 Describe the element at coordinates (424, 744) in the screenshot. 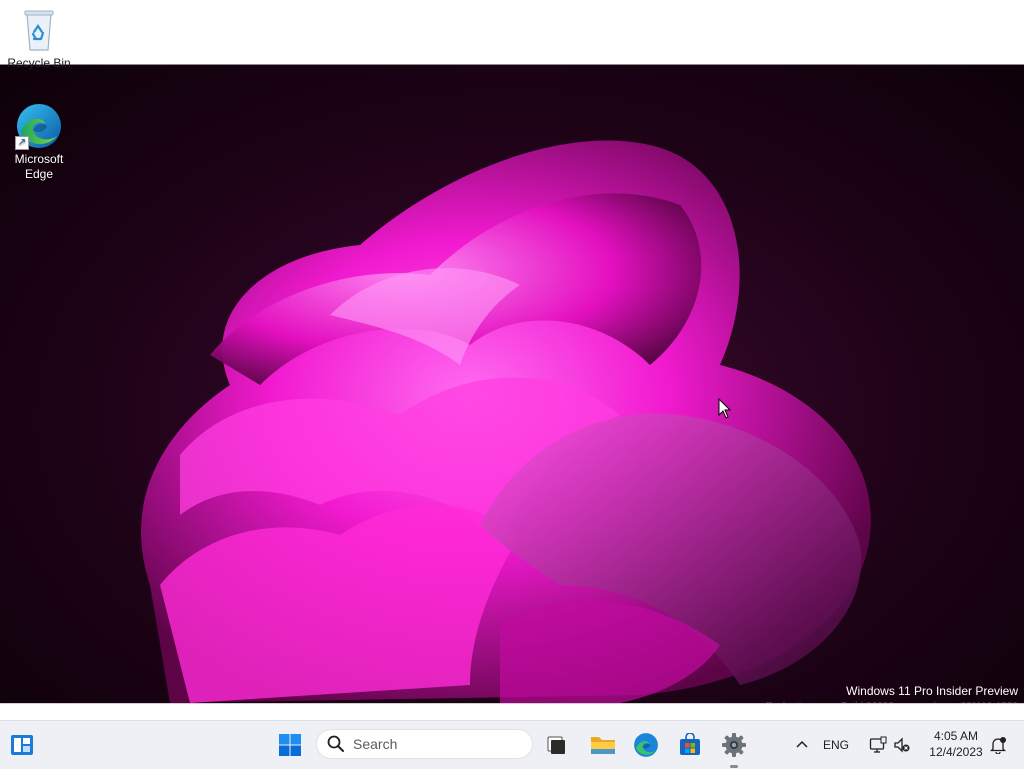

I see `taskbar-search-box: Search` at that location.